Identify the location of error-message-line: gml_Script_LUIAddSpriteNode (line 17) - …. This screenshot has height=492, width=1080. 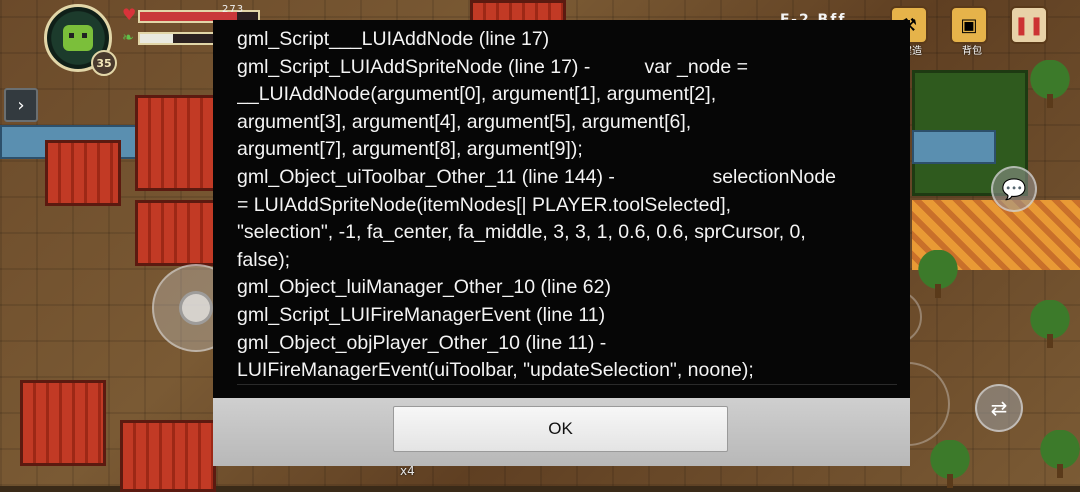
(493, 66).